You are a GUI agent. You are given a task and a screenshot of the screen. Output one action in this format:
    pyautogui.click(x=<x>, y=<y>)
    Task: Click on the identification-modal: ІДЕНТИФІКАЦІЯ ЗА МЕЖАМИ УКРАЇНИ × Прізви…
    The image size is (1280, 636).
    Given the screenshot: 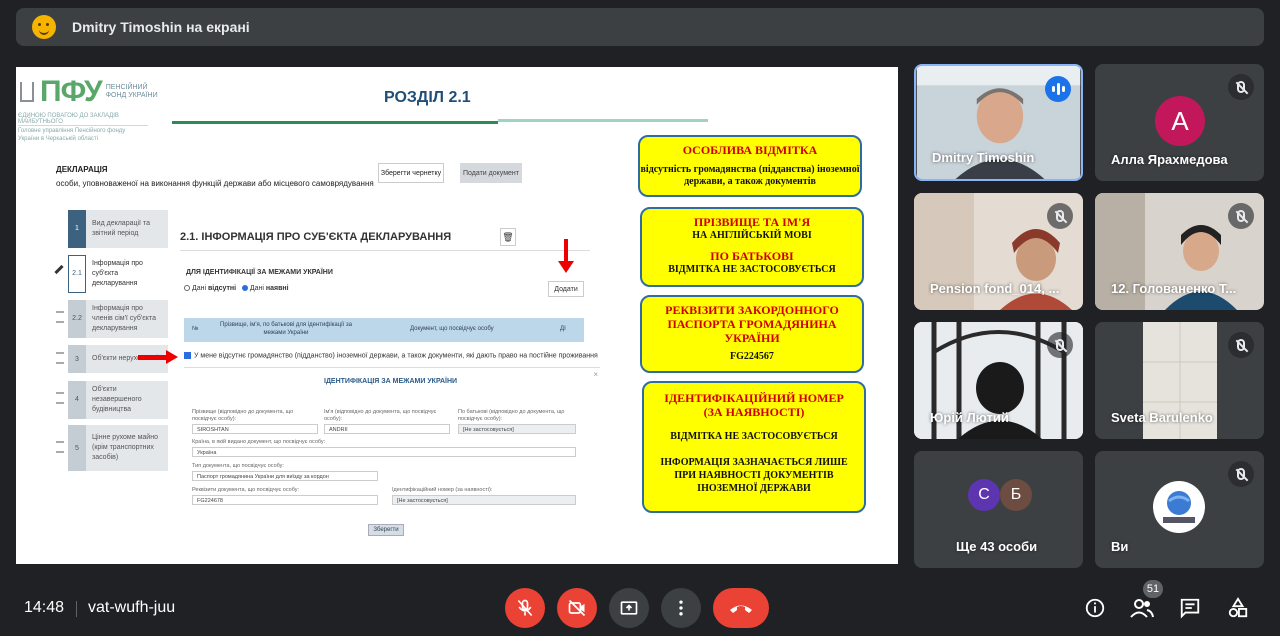 What is the action you would take?
    pyautogui.click(x=392, y=457)
    